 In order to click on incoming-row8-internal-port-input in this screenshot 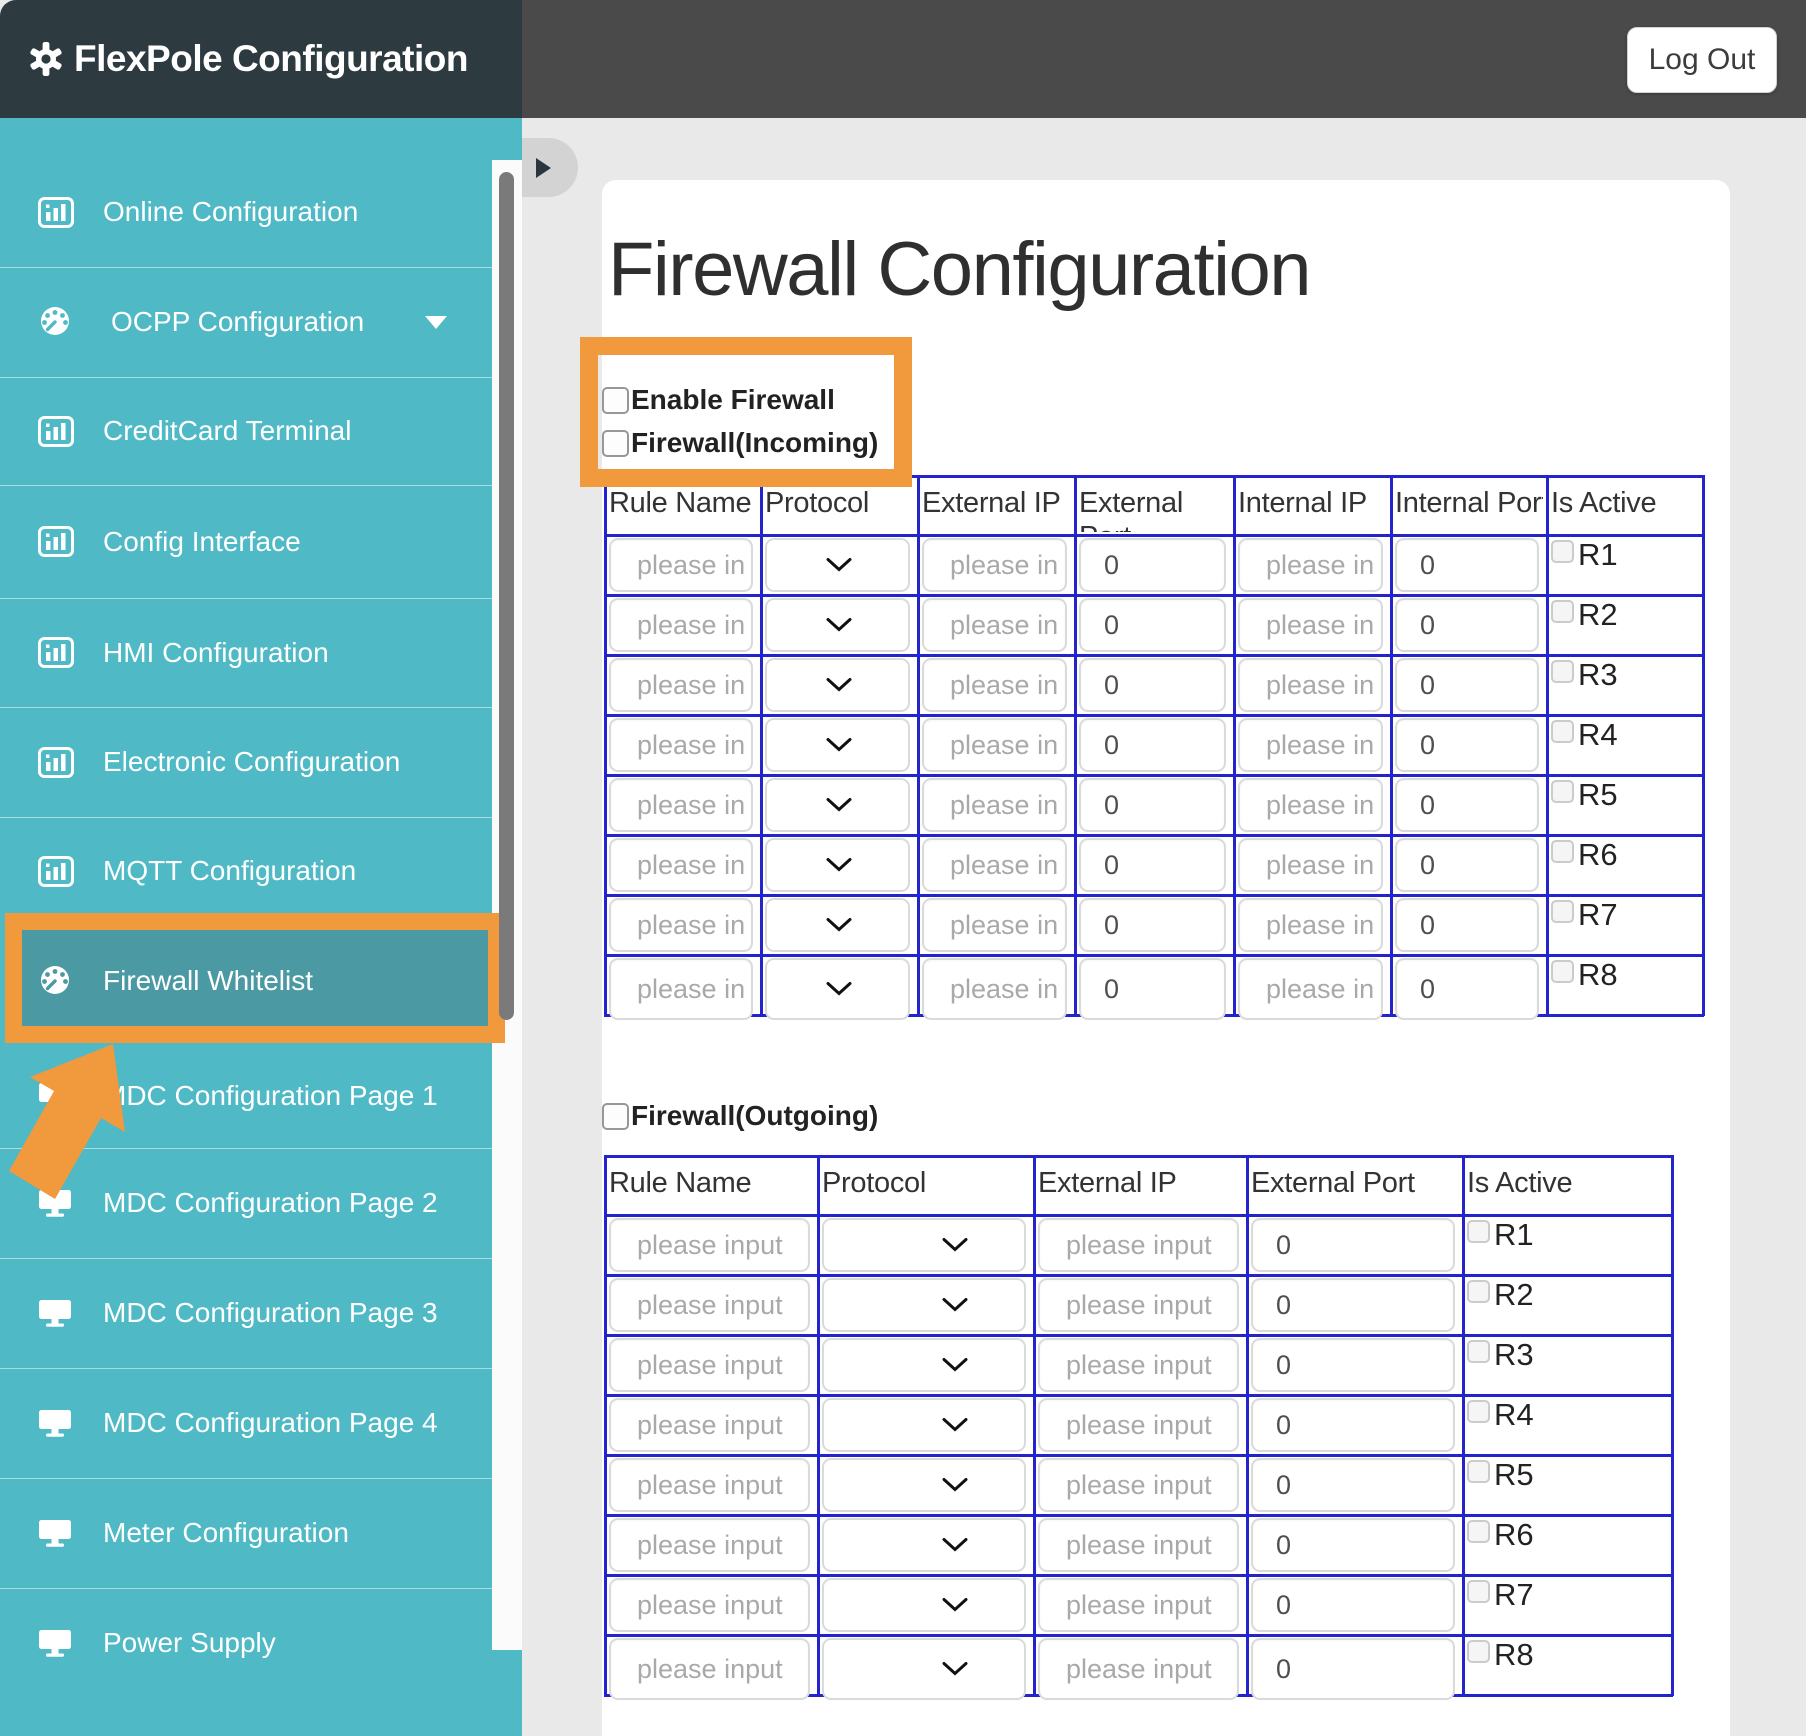, I will do `click(1467, 989)`.